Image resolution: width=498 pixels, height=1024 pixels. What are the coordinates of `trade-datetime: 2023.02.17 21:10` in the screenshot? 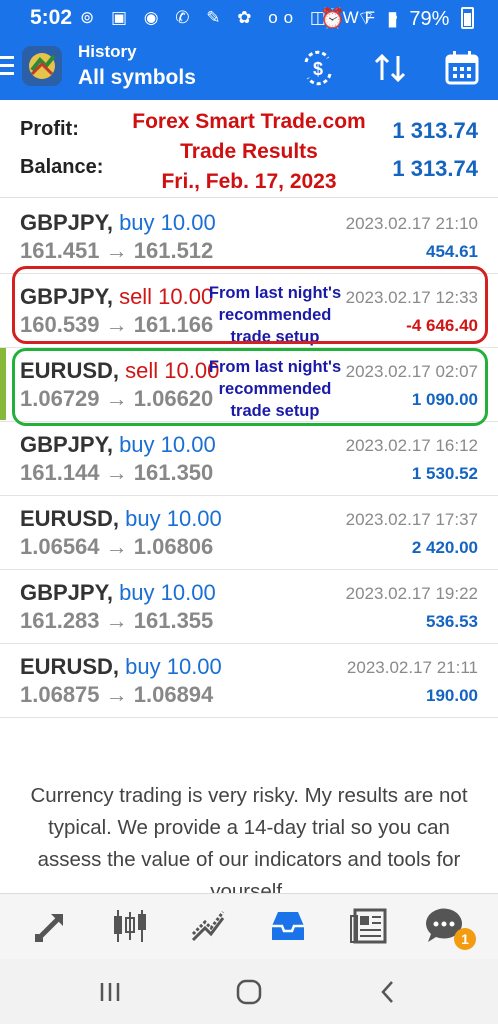 It's located at (411, 223).